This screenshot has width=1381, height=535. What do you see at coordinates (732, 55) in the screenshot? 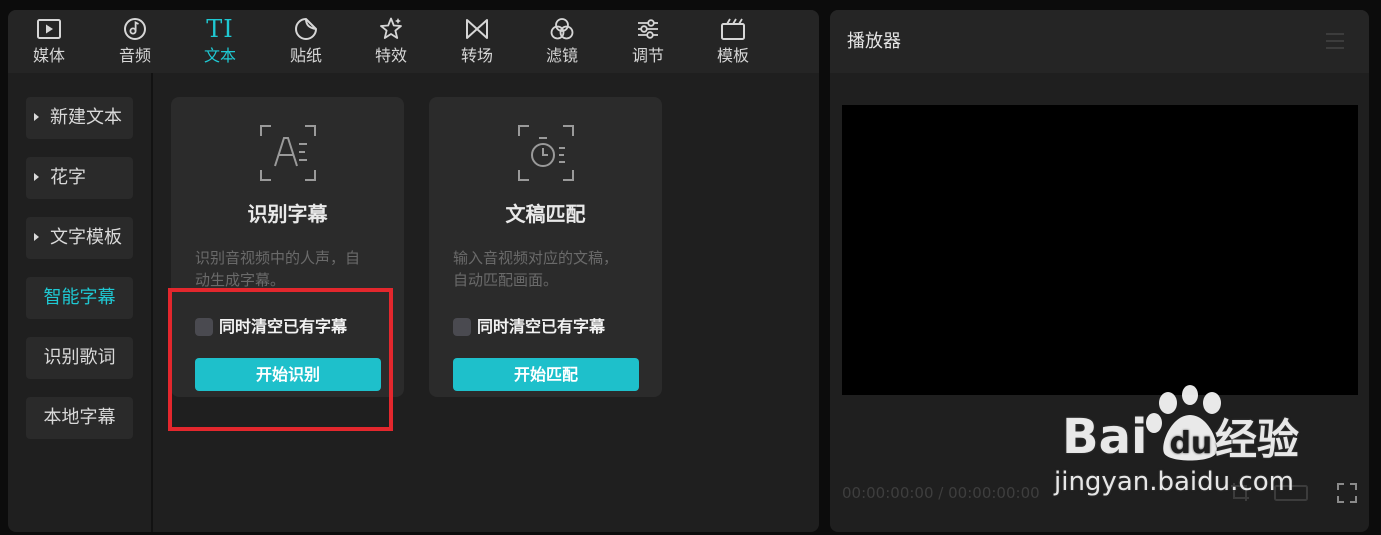
I see `tab-template-label: 模板` at bounding box center [732, 55].